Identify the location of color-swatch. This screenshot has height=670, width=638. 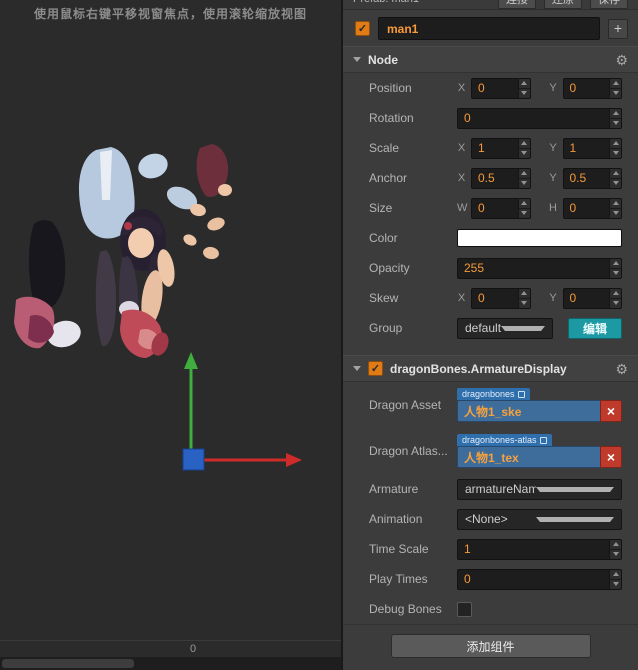
(539, 238).